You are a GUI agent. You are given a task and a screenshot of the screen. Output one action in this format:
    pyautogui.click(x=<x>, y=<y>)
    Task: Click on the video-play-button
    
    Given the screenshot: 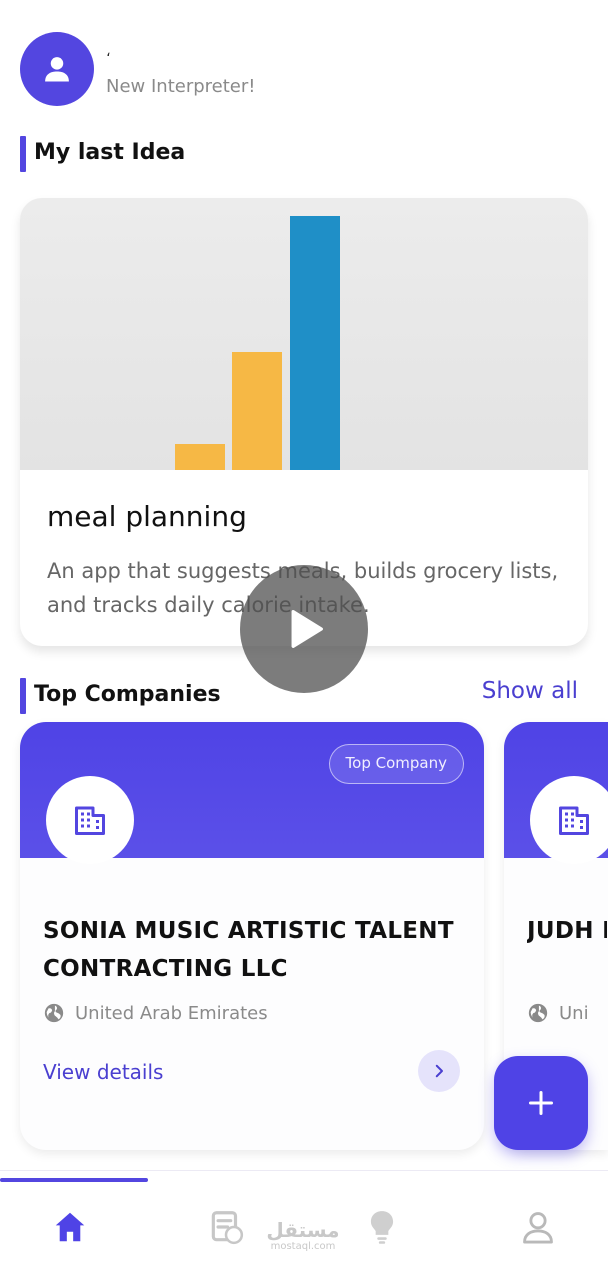 What is the action you would take?
    pyautogui.click(x=304, y=629)
    